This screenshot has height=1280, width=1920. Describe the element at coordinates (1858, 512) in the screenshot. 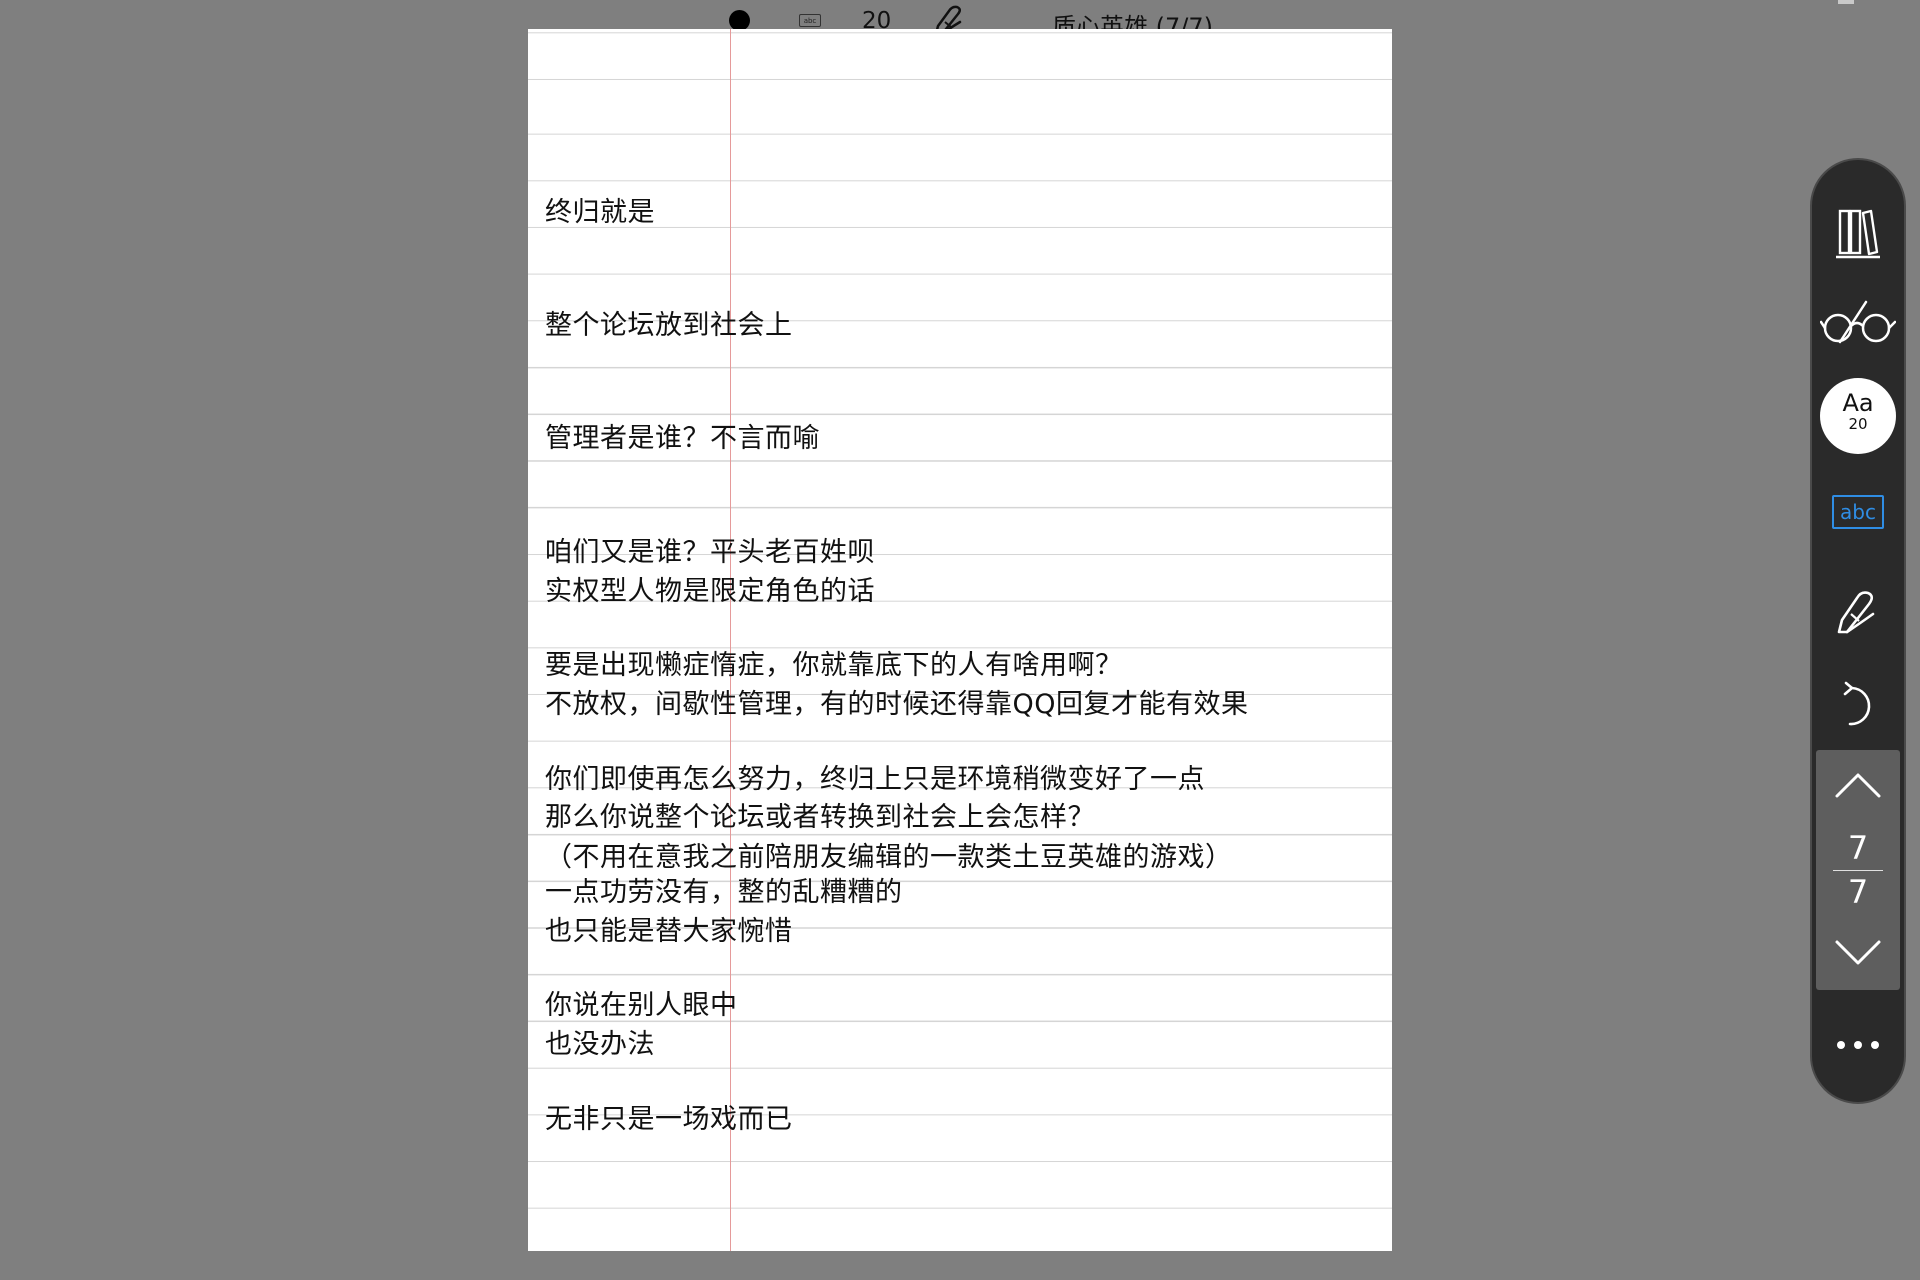

I see `text-recognition-button: abc` at that location.